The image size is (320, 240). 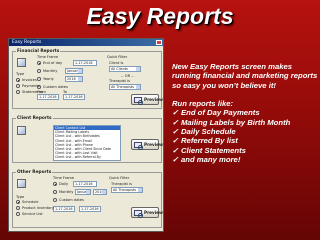 What do you see at coordinates (21, 62) in the screenshot?
I see `financial-report-icon` at bounding box center [21, 62].